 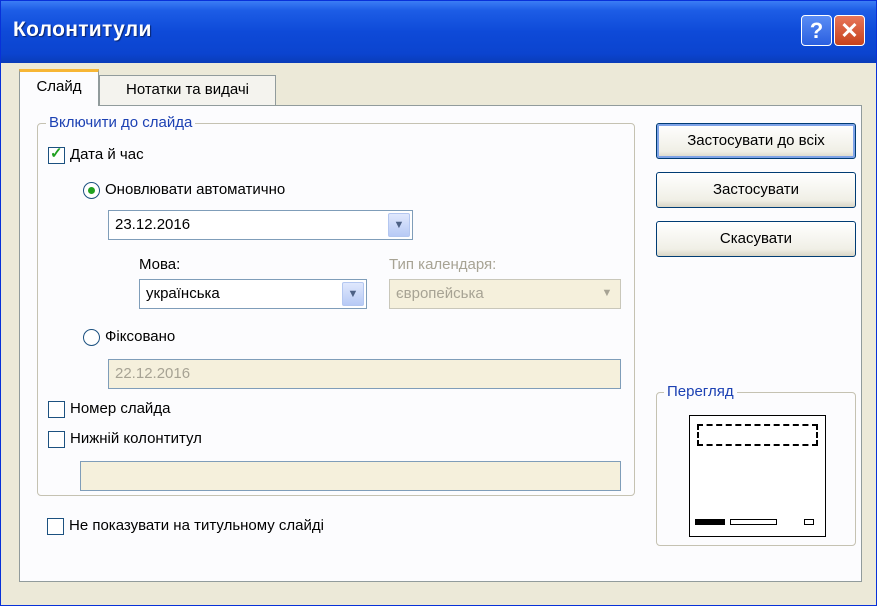 I want to click on tab-notes-handouts: Нотатки та видачі, so click(x=187, y=90).